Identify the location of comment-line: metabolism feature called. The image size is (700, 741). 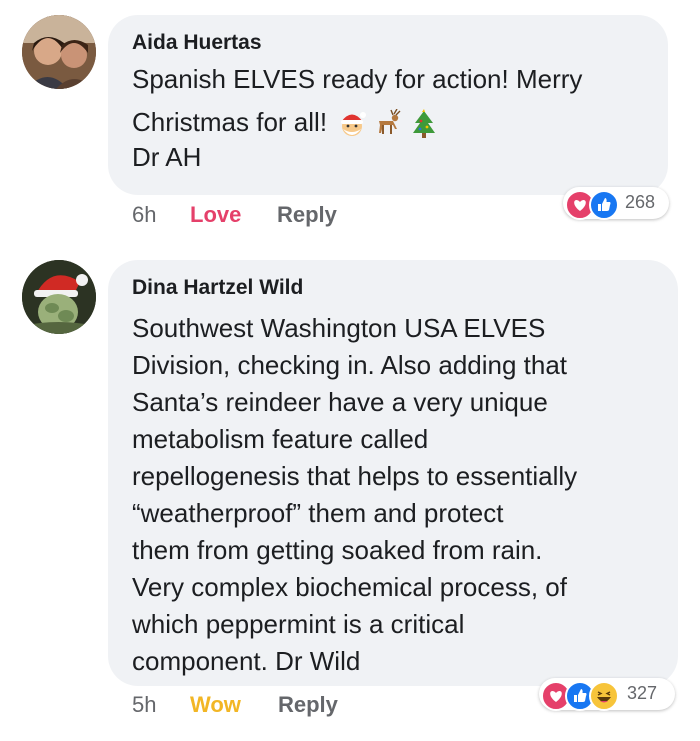
(280, 439).